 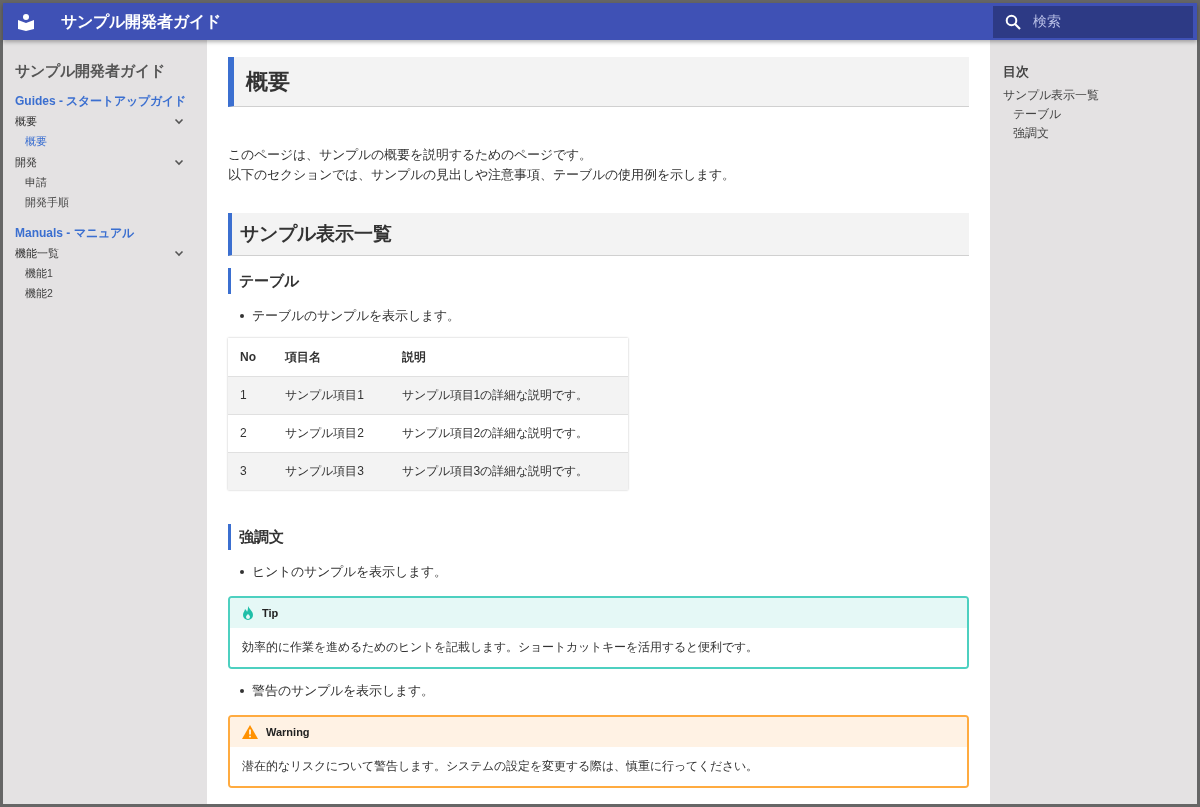 What do you see at coordinates (288, 732) in the screenshot?
I see `callout-title: Warning` at bounding box center [288, 732].